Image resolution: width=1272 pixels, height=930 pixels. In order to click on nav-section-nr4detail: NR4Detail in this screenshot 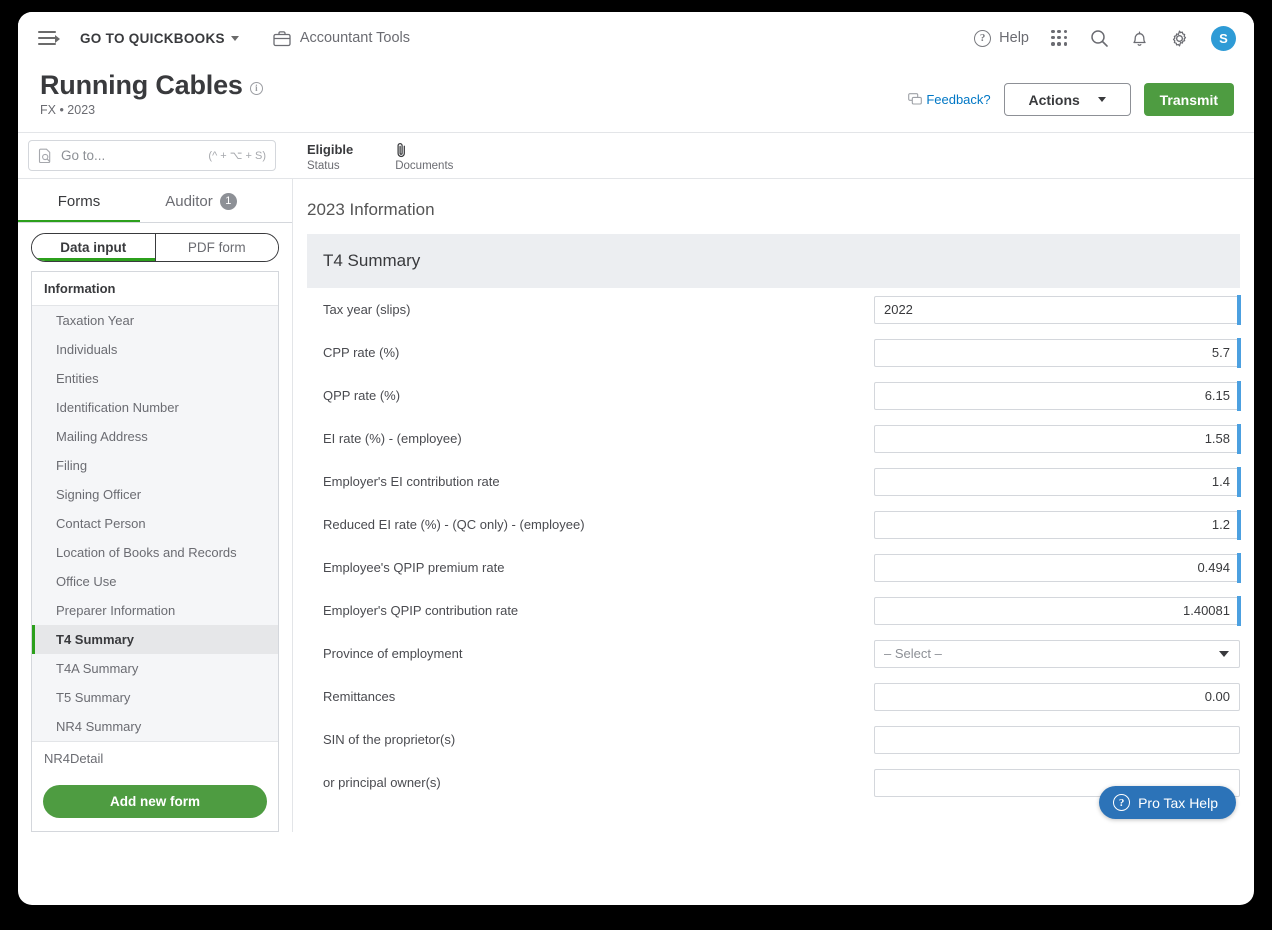, I will do `click(155, 756)`.